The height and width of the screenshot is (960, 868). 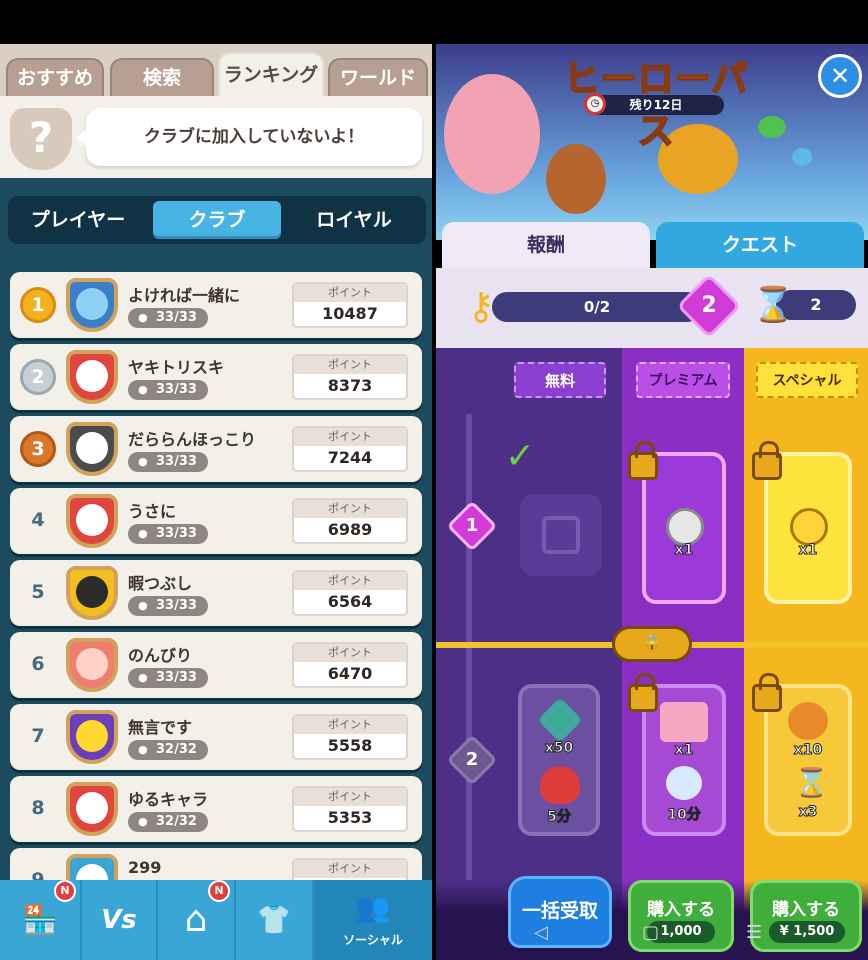 I want to click on tab-quests: クエスト, so click(x=760, y=247).